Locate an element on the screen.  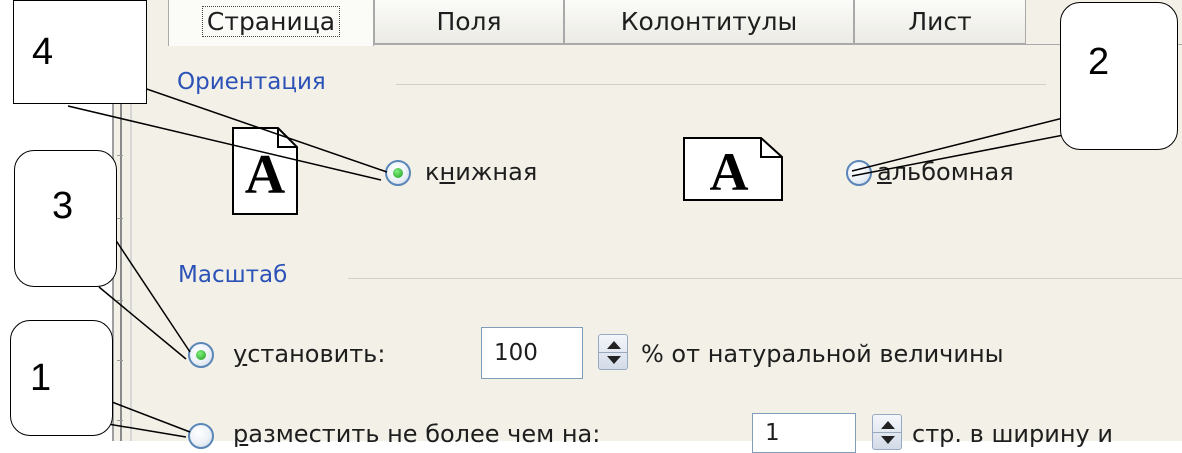
portrait-label-accel: н is located at coordinates (447, 172).